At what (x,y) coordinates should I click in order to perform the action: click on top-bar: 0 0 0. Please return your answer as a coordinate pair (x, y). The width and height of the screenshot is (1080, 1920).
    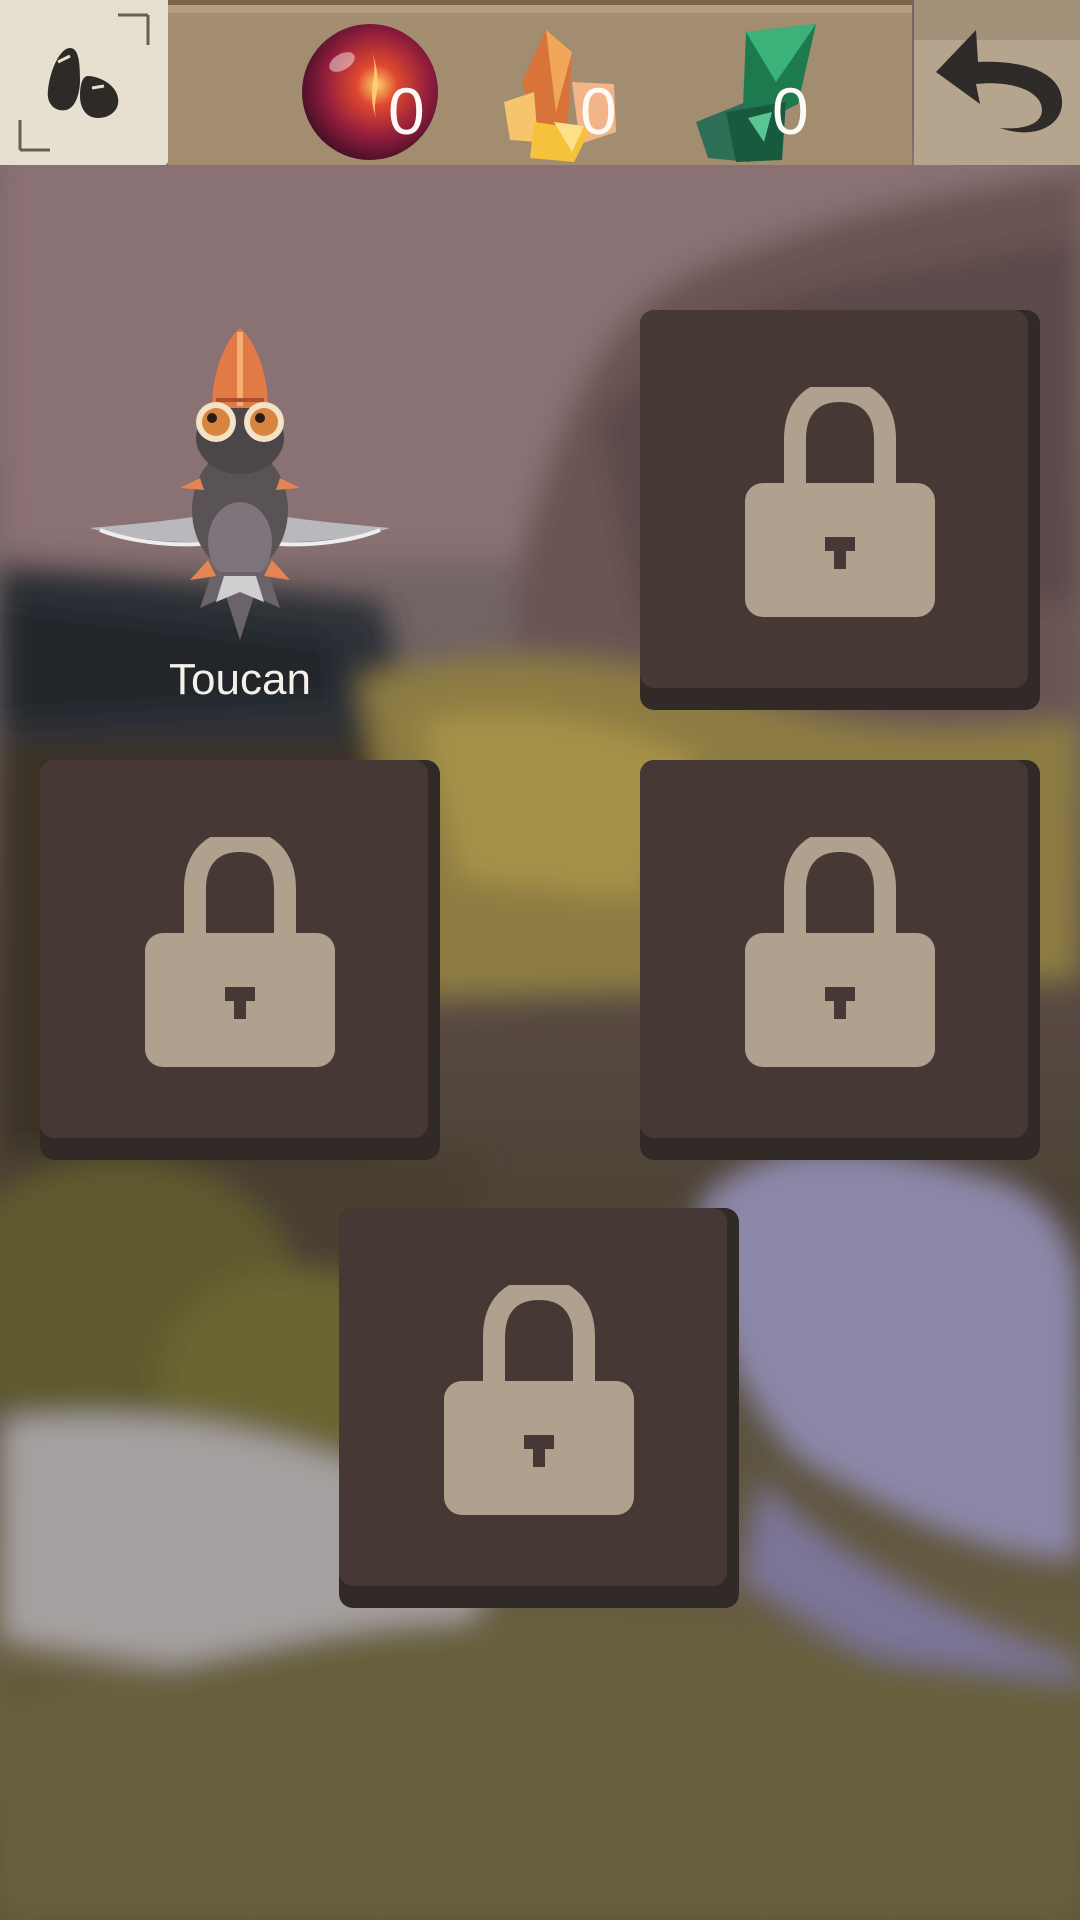
    Looking at the image, I should click on (540, 82).